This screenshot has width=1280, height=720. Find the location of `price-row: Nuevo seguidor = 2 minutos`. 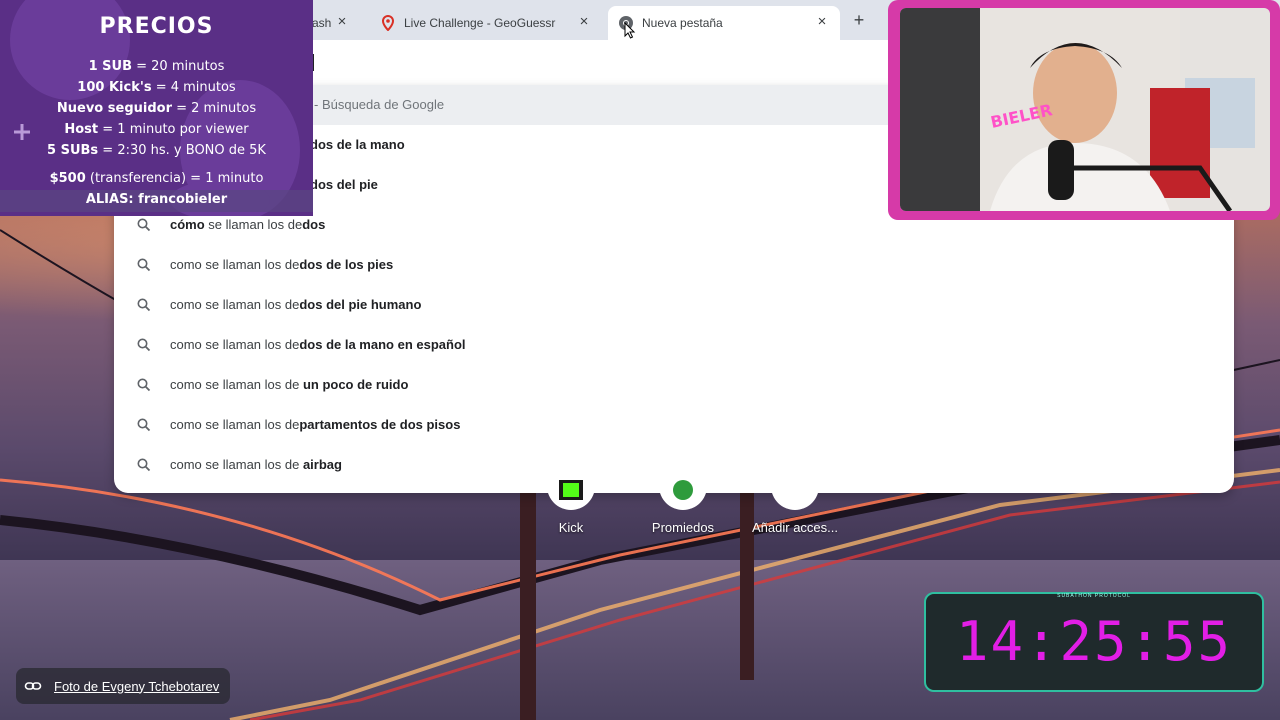

price-row: Nuevo seguidor = 2 minutos is located at coordinates (156, 108).